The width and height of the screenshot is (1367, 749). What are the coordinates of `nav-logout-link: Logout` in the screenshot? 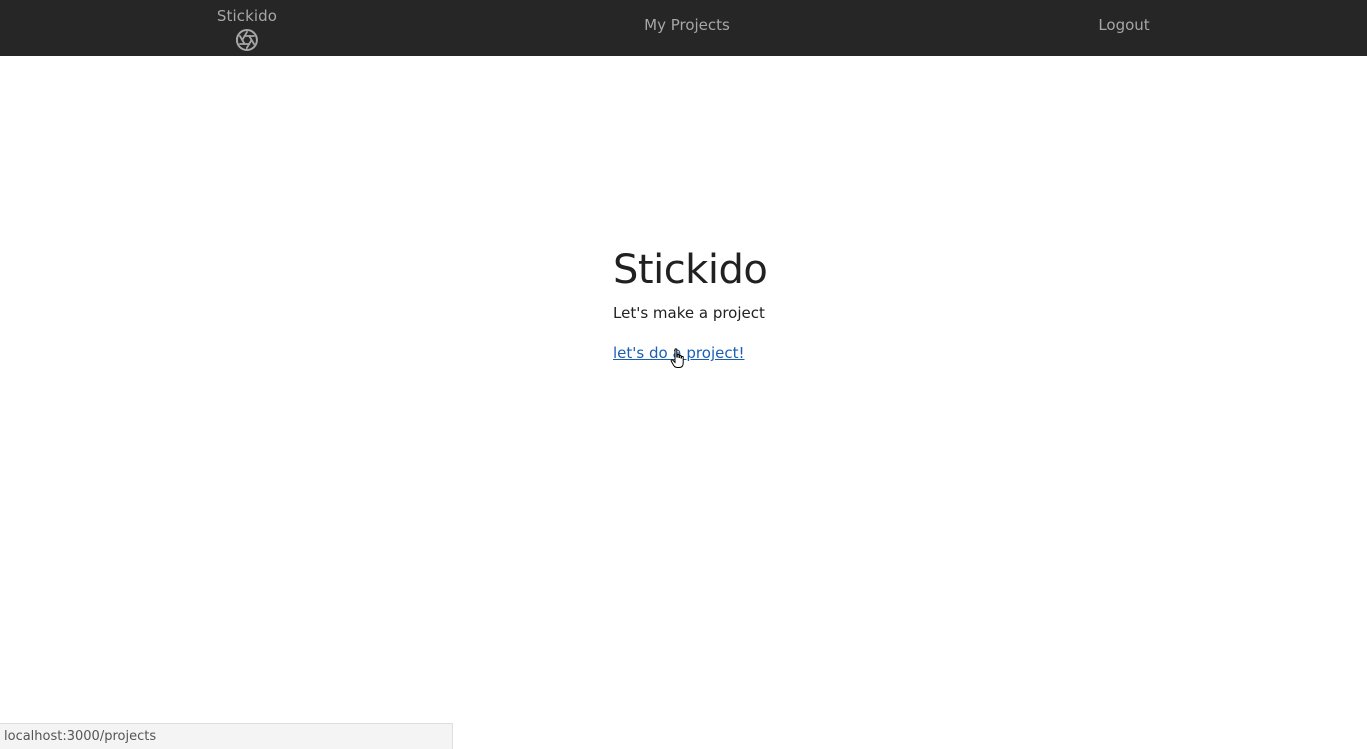 It's located at (1123, 25).